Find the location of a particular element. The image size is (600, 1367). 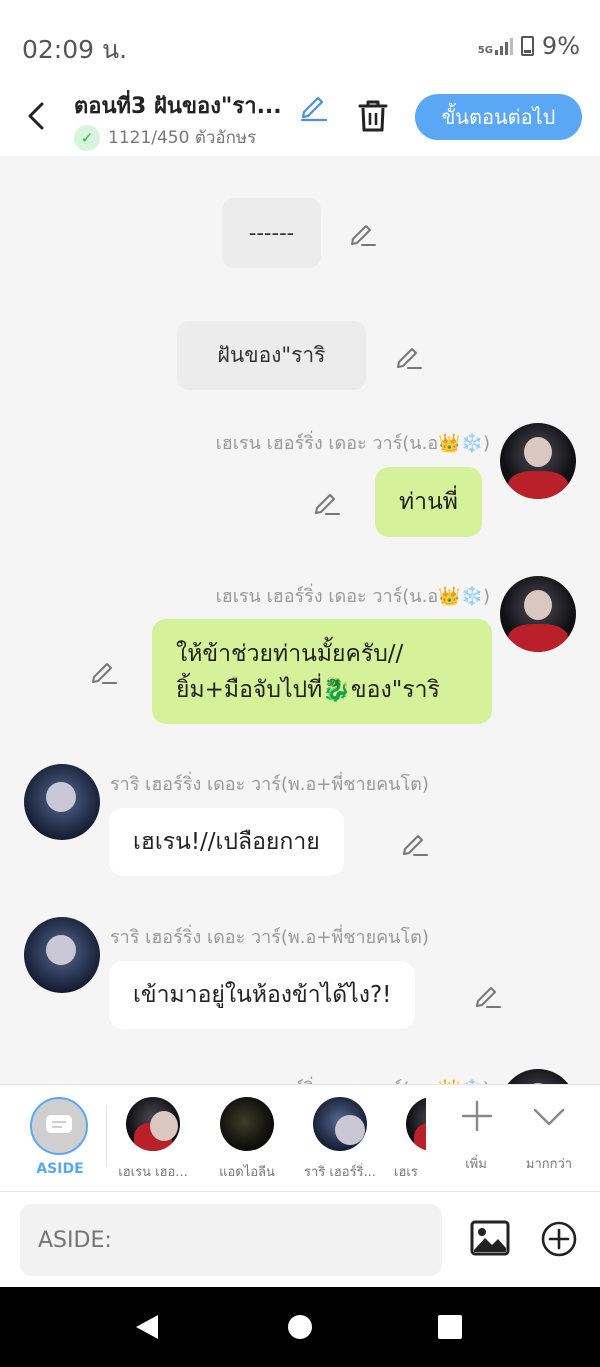

next-step-button: ขั้นตอนต่อไป is located at coordinates (498, 117).